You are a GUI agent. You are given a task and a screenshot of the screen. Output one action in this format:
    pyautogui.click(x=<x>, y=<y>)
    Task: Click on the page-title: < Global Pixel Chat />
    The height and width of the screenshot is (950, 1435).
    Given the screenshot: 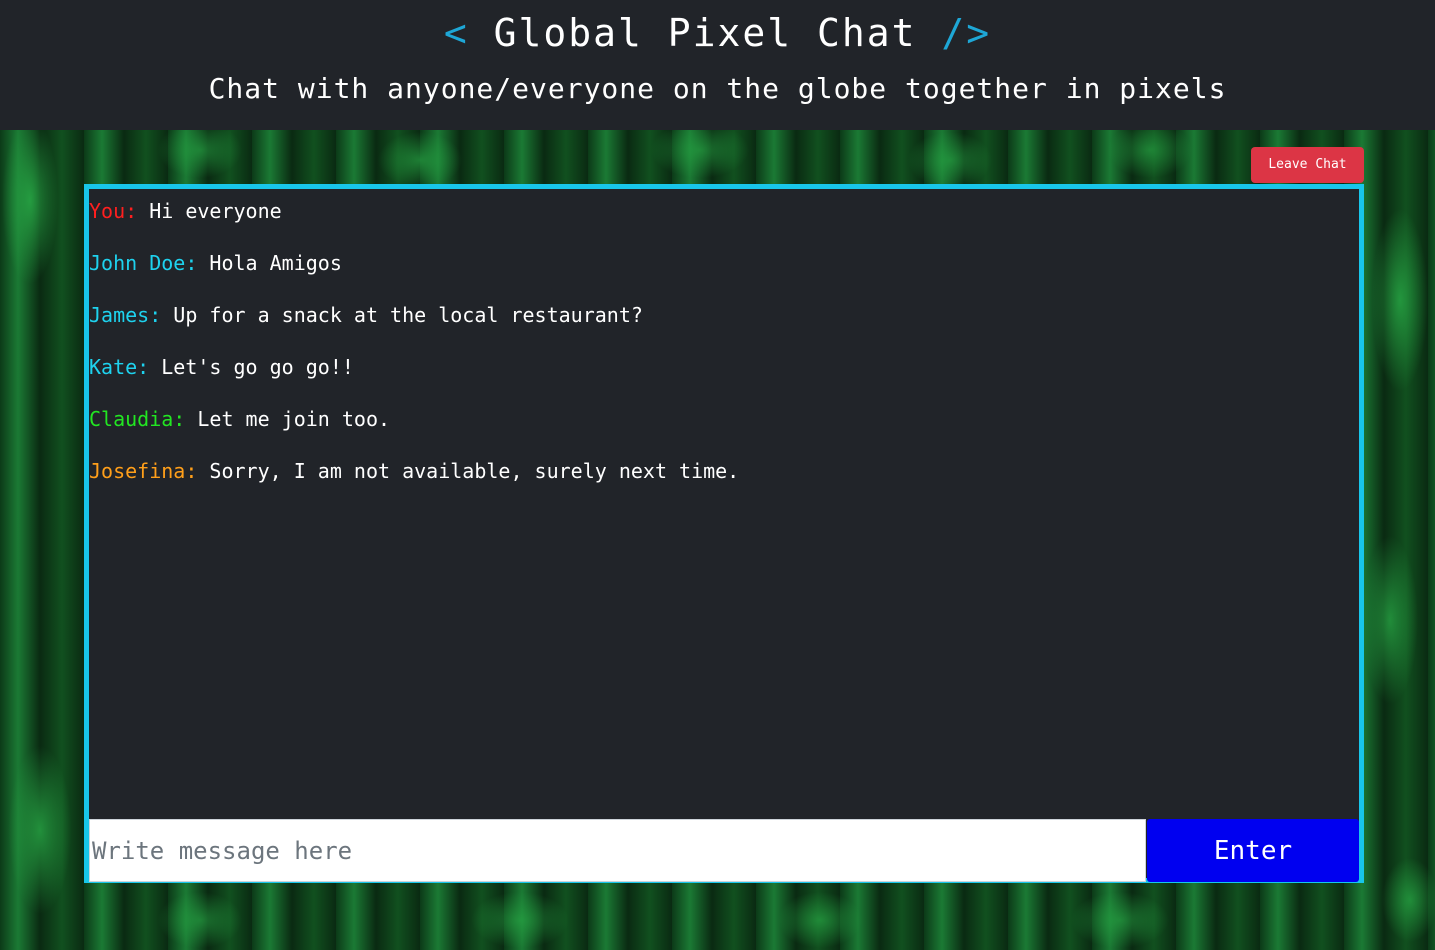 What is the action you would take?
    pyautogui.click(x=717, y=33)
    